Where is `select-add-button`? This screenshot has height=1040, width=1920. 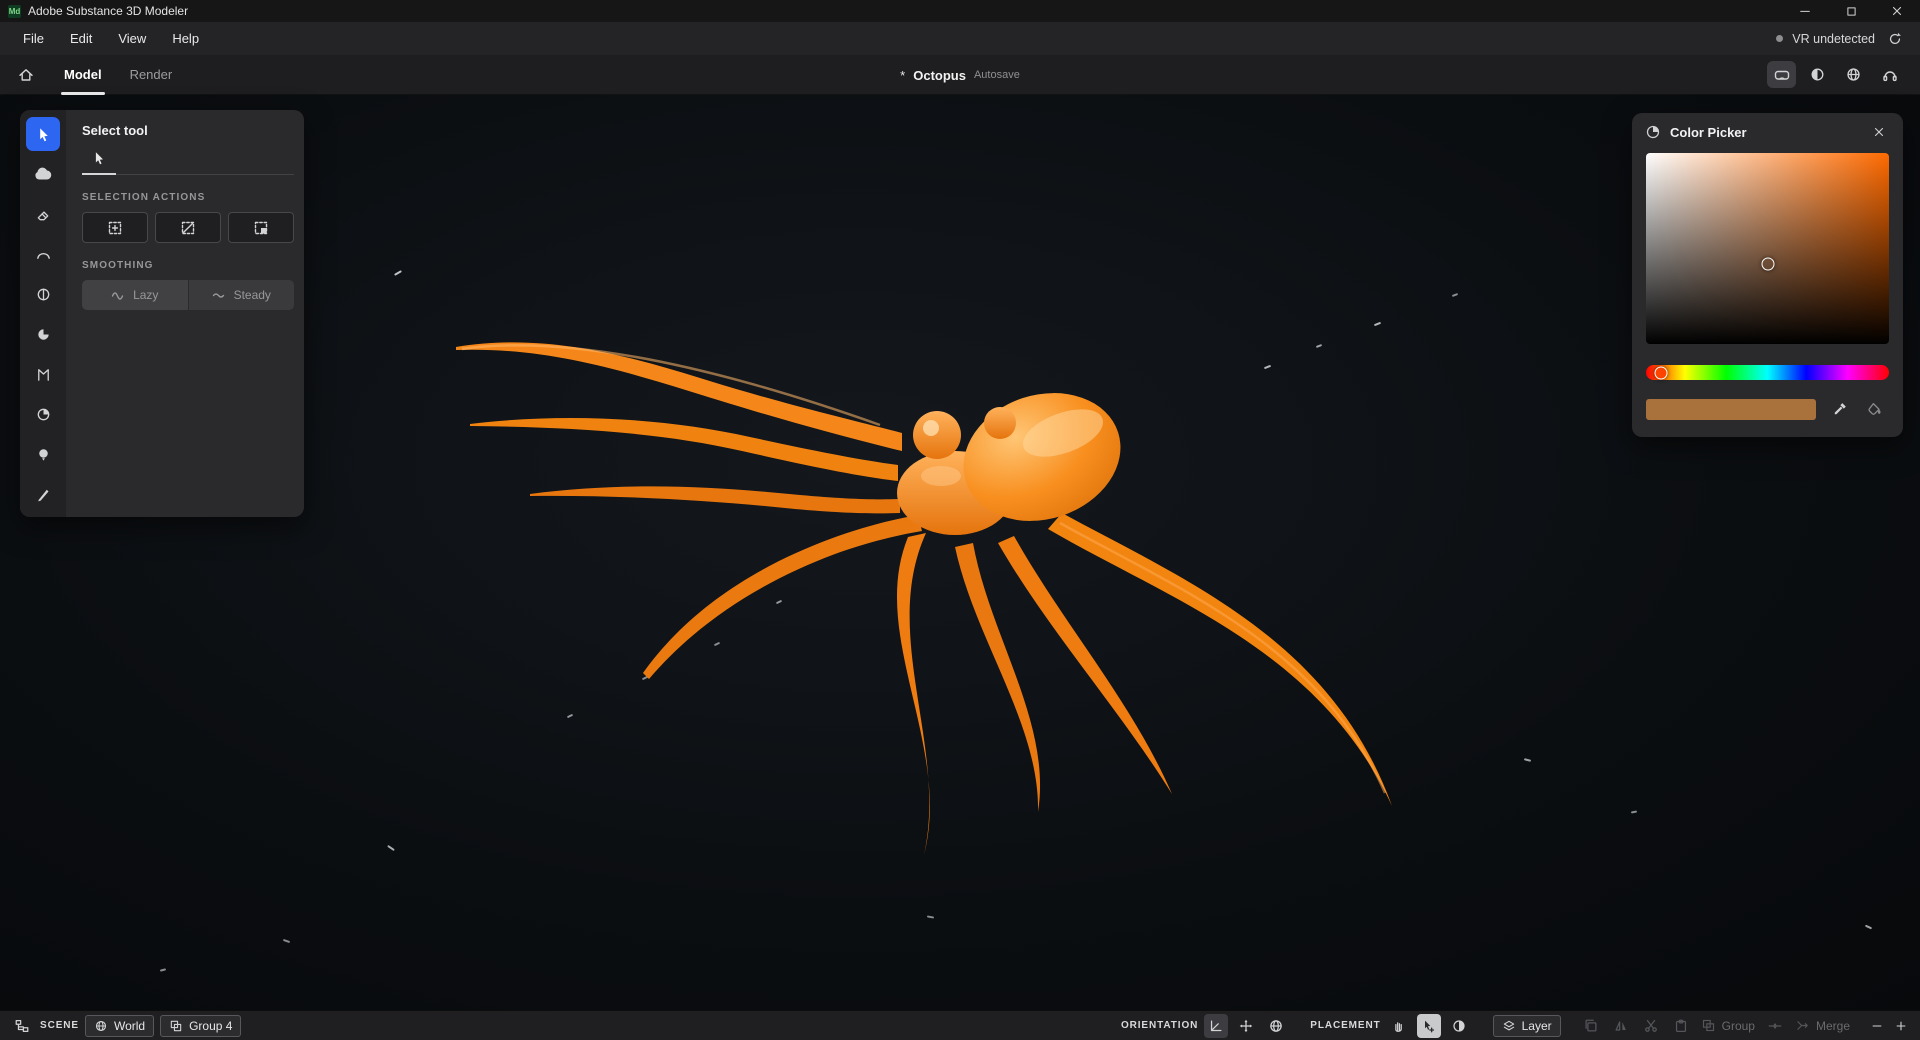
select-add-button is located at coordinates (115, 227).